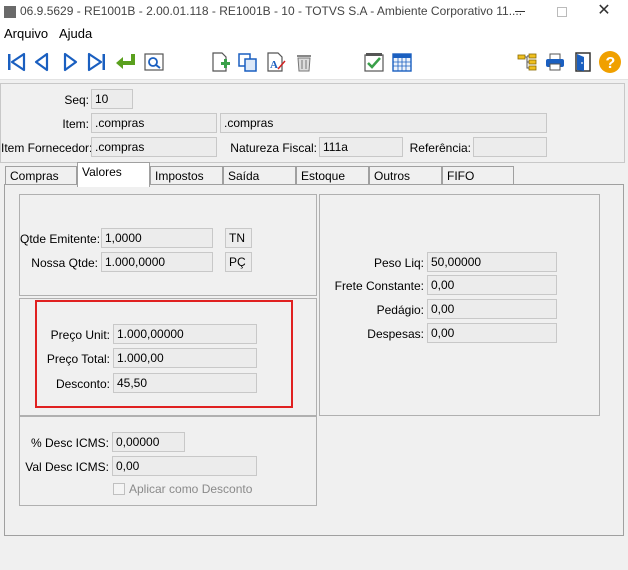 The width and height of the screenshot is (628, 570). I want to click on new-record-icon, so click(220, 62).